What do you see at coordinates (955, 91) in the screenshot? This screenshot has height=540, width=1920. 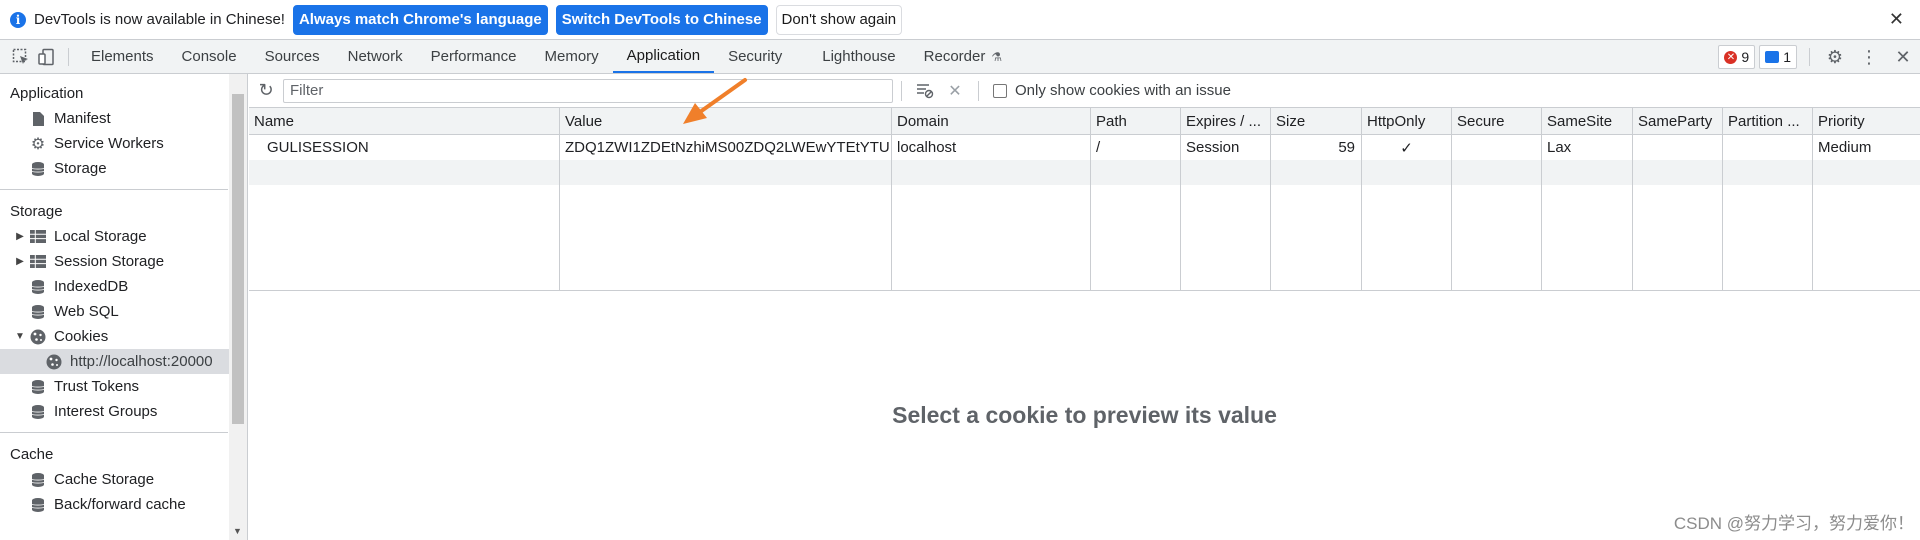 I see `delete-selected-icon: ✕` at bounding box center [955, 91].